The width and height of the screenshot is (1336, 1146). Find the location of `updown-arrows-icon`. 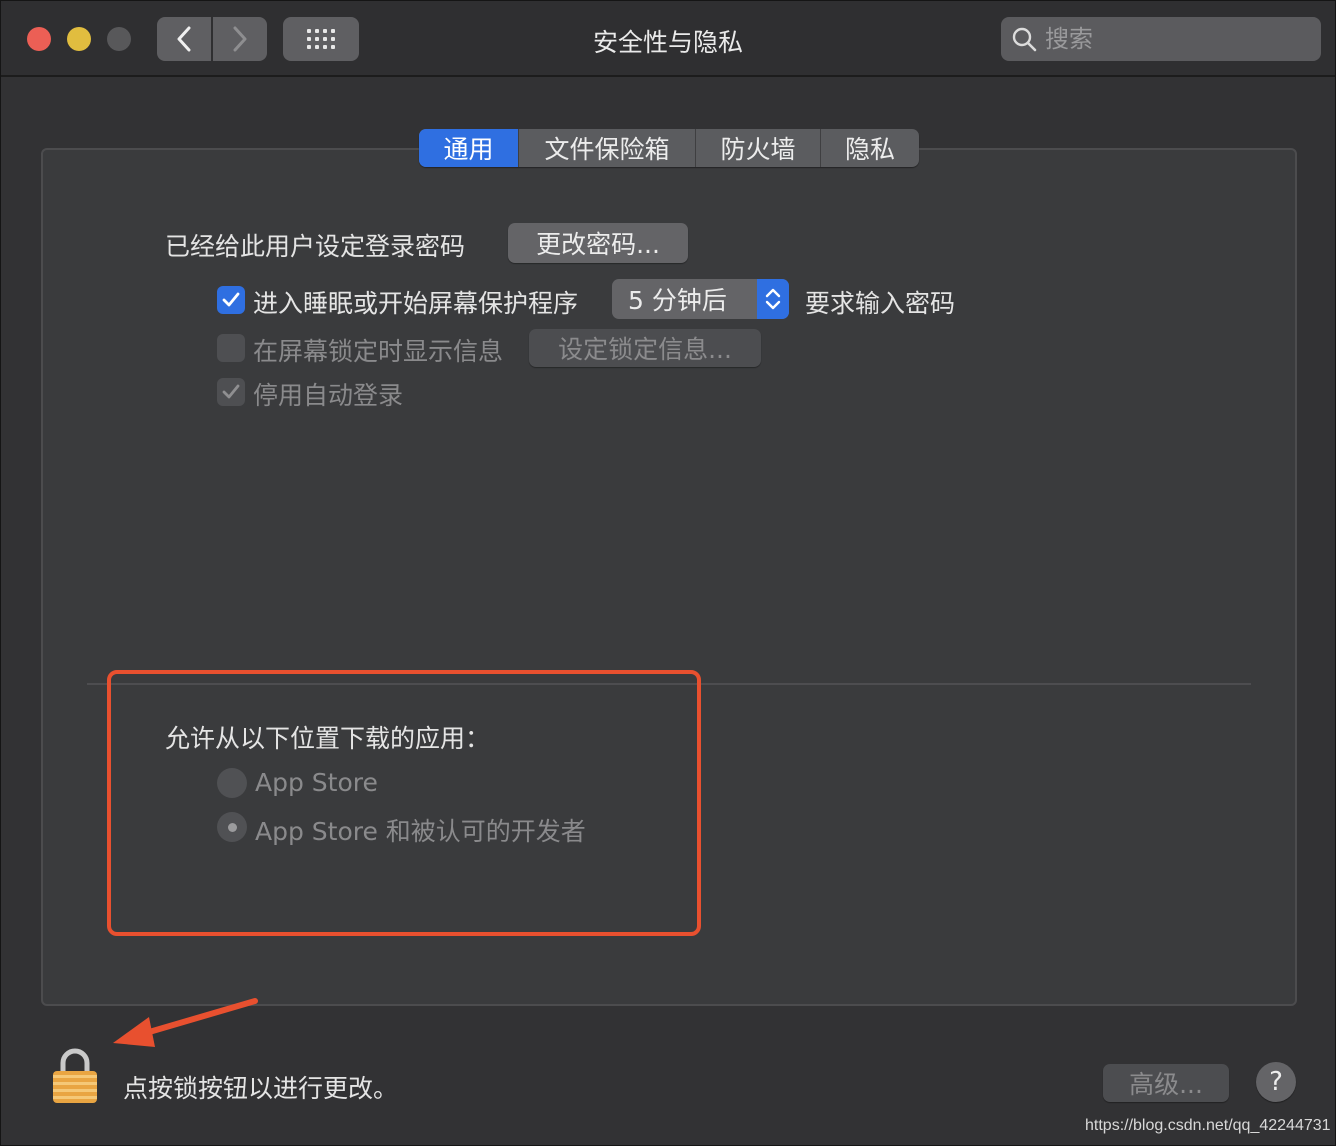

updown-arrows-icon is located at coordinates (773, 299).